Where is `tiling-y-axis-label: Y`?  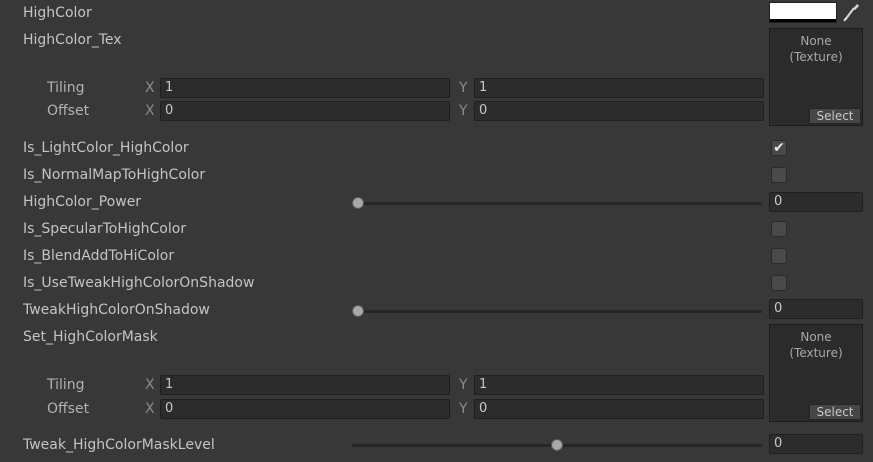 tiling-y-axis-label: Y is located at coordinates (463, 88).